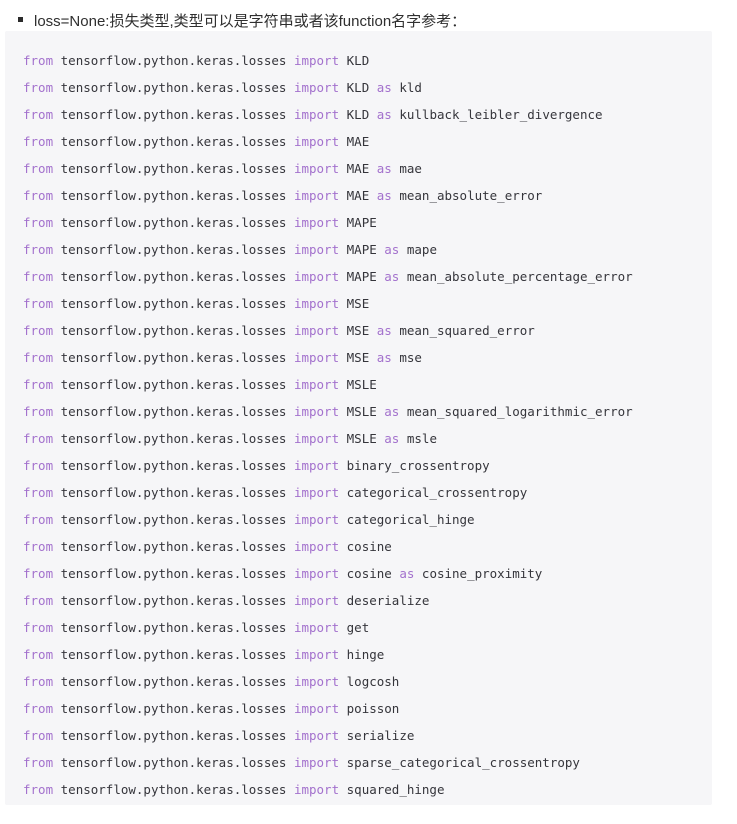 This screenshot has width=737, height=824. I want to click on token-name: get, so click(358, 627).